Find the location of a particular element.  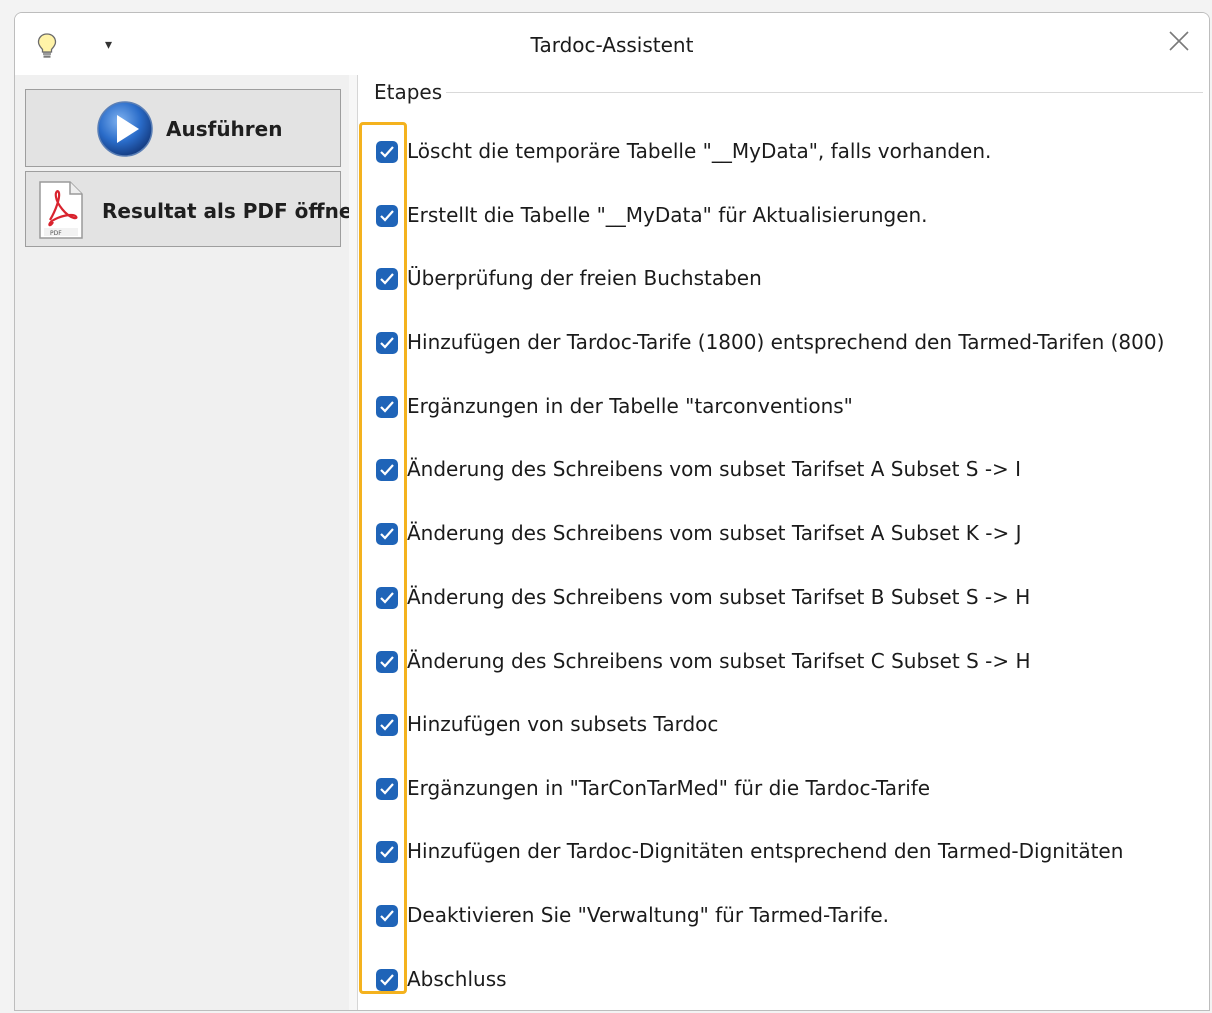

step-item: Überprüfung der freien Buchstaben is located at coordinates (780, 280).